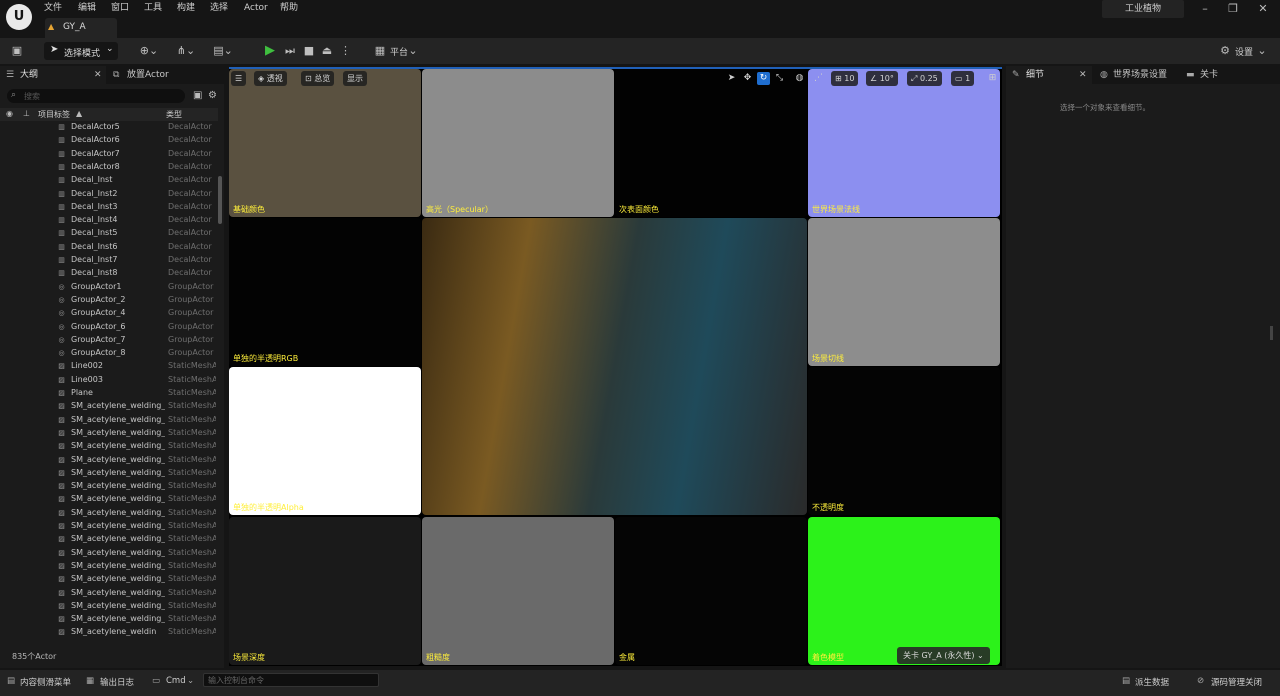 This screenshot has height=696, width=1280. What do you see at coordinates (109, 247) in the screenshot?
I see `outliner-row: ▥ Decal_Inst6 DecalActor` at bounding box center [109, 247].